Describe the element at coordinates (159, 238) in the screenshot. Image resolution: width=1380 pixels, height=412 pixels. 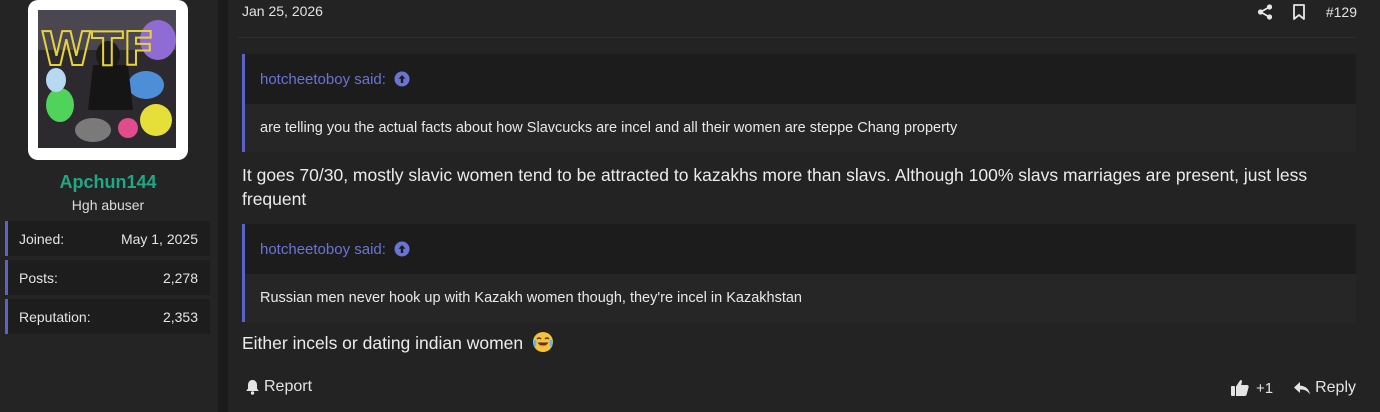
I see `stat-value: May 1, 2025` at that location.